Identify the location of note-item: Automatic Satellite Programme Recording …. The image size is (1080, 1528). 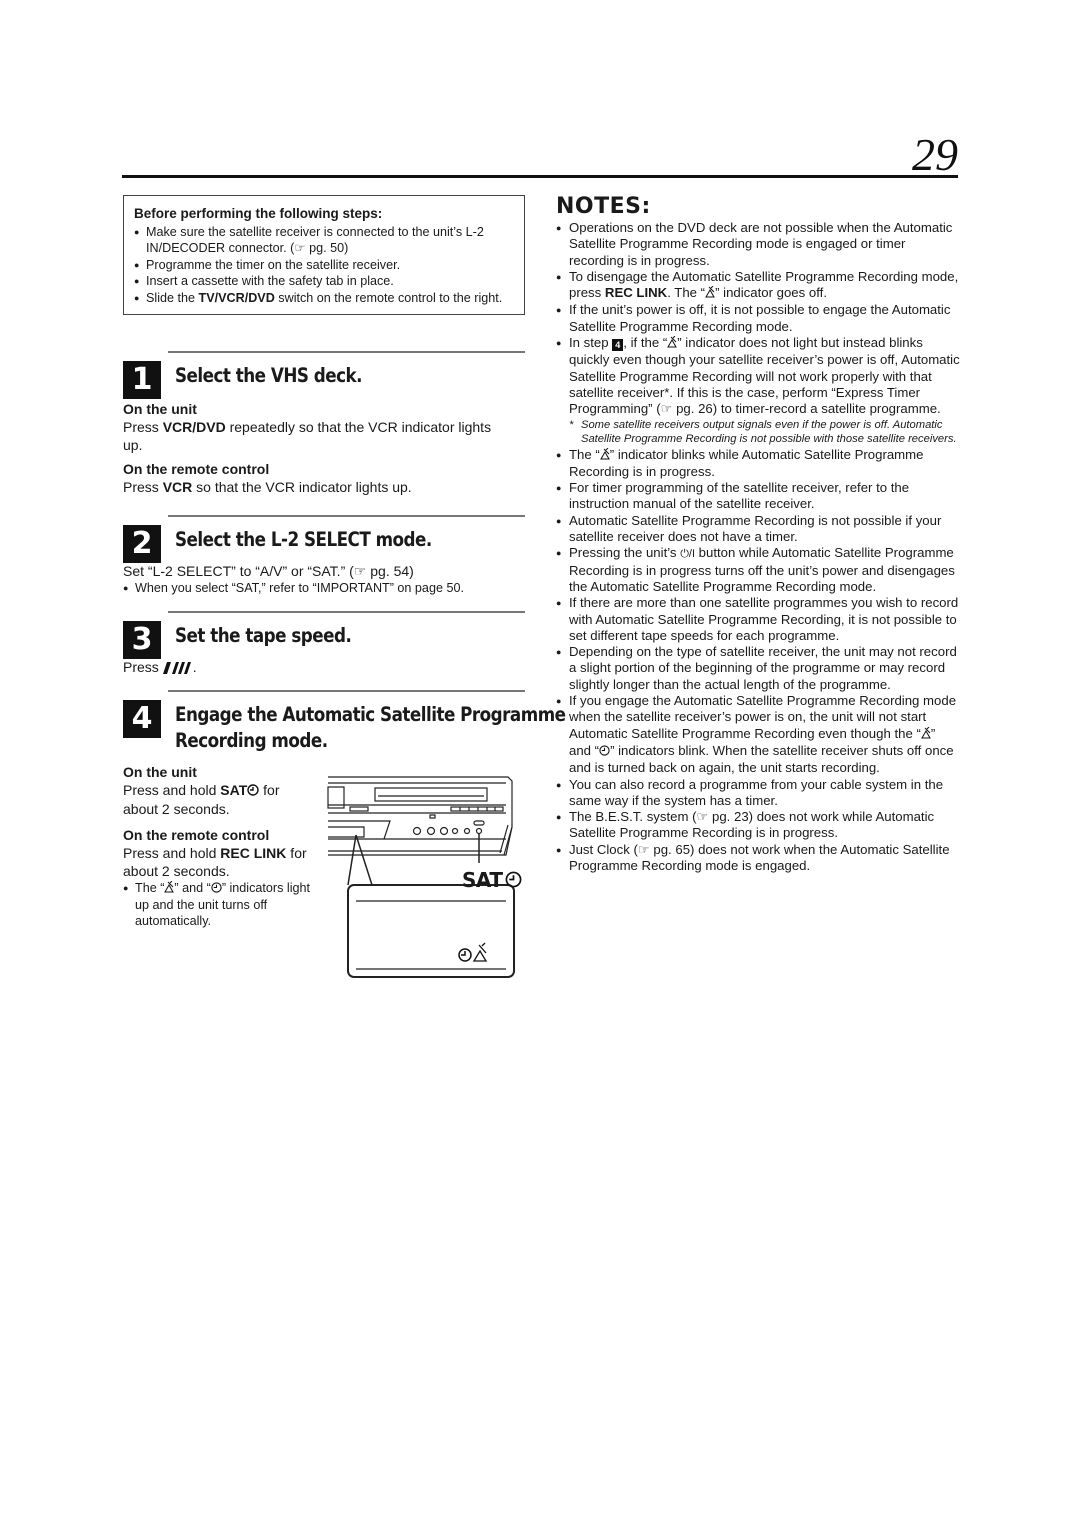
(758, 529).